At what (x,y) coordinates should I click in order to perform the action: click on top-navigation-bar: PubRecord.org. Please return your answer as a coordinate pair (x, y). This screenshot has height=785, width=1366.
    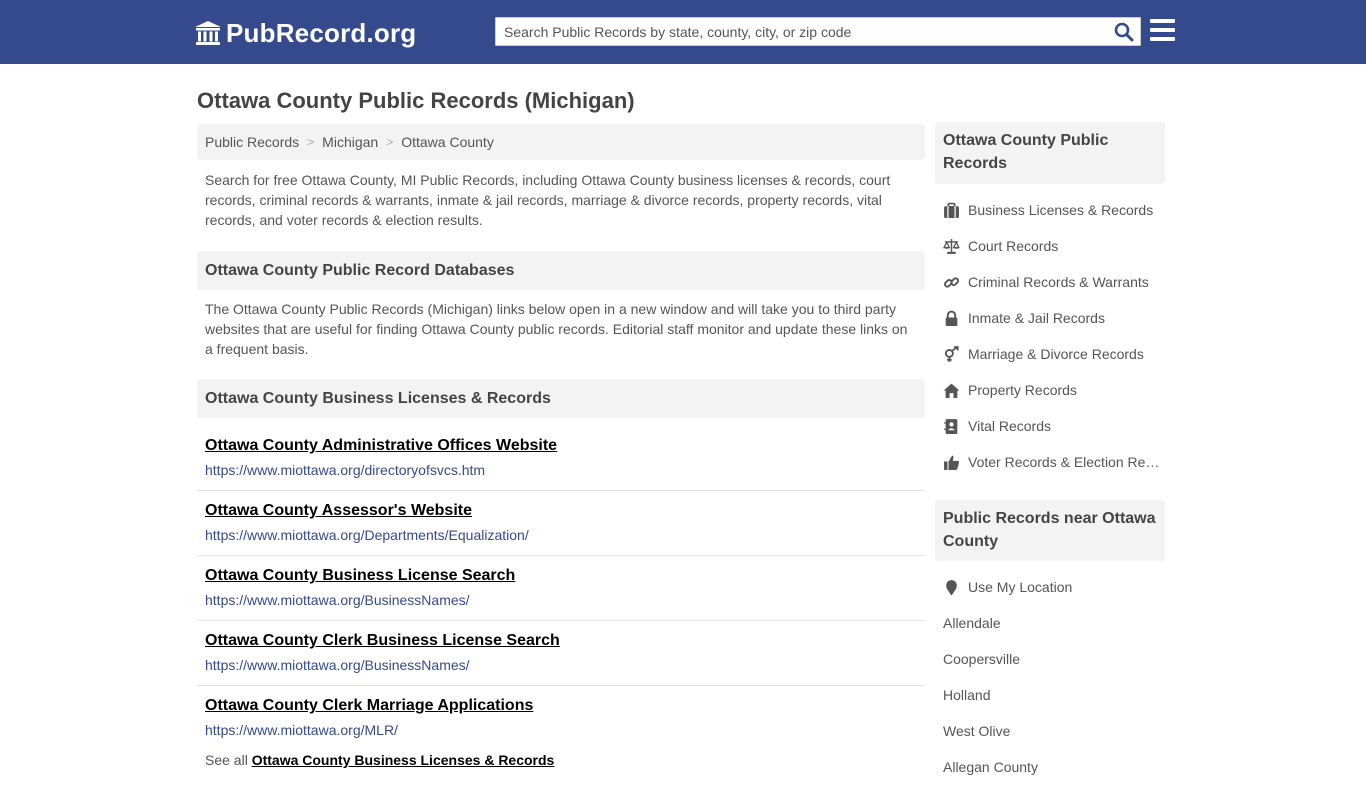
    Looking at the image, I should click on (683, 32).